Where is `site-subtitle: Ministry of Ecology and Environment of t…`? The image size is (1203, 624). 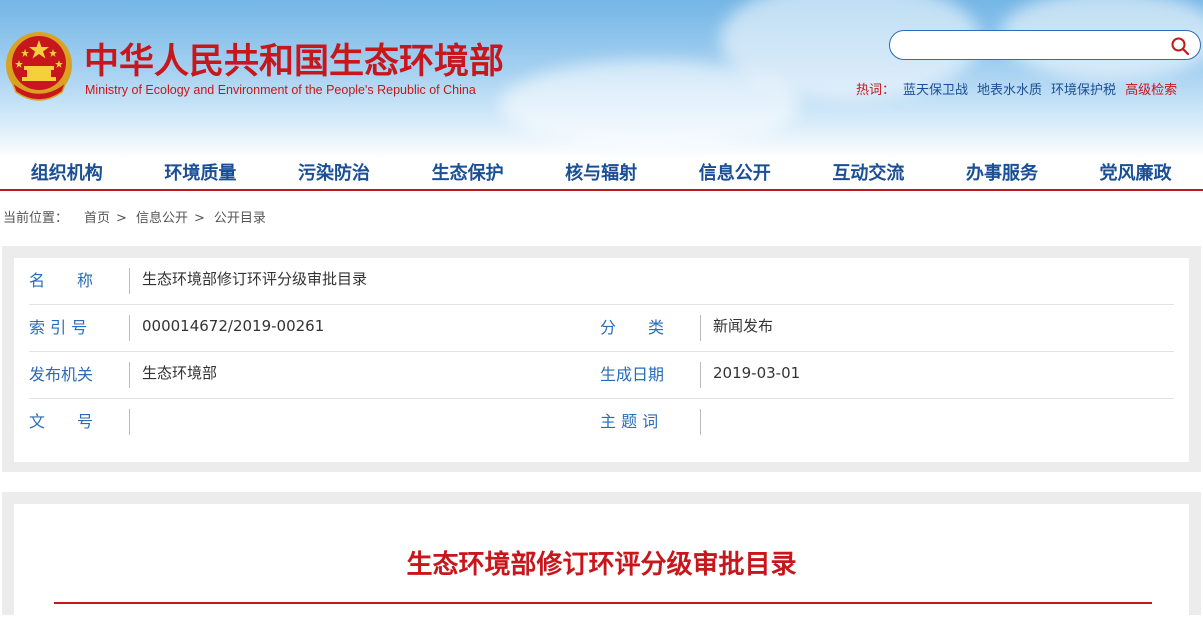
site-subtitle: Ministry of Ecology and Environment of t… is located at coordinates (280, 90).